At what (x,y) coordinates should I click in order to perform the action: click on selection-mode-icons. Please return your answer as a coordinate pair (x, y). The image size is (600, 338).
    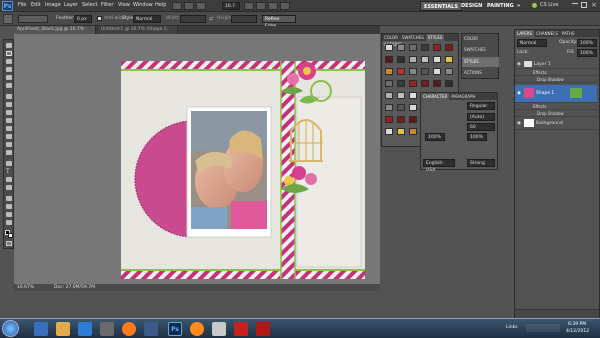
    Looking at the image, I should click on (33, 19).